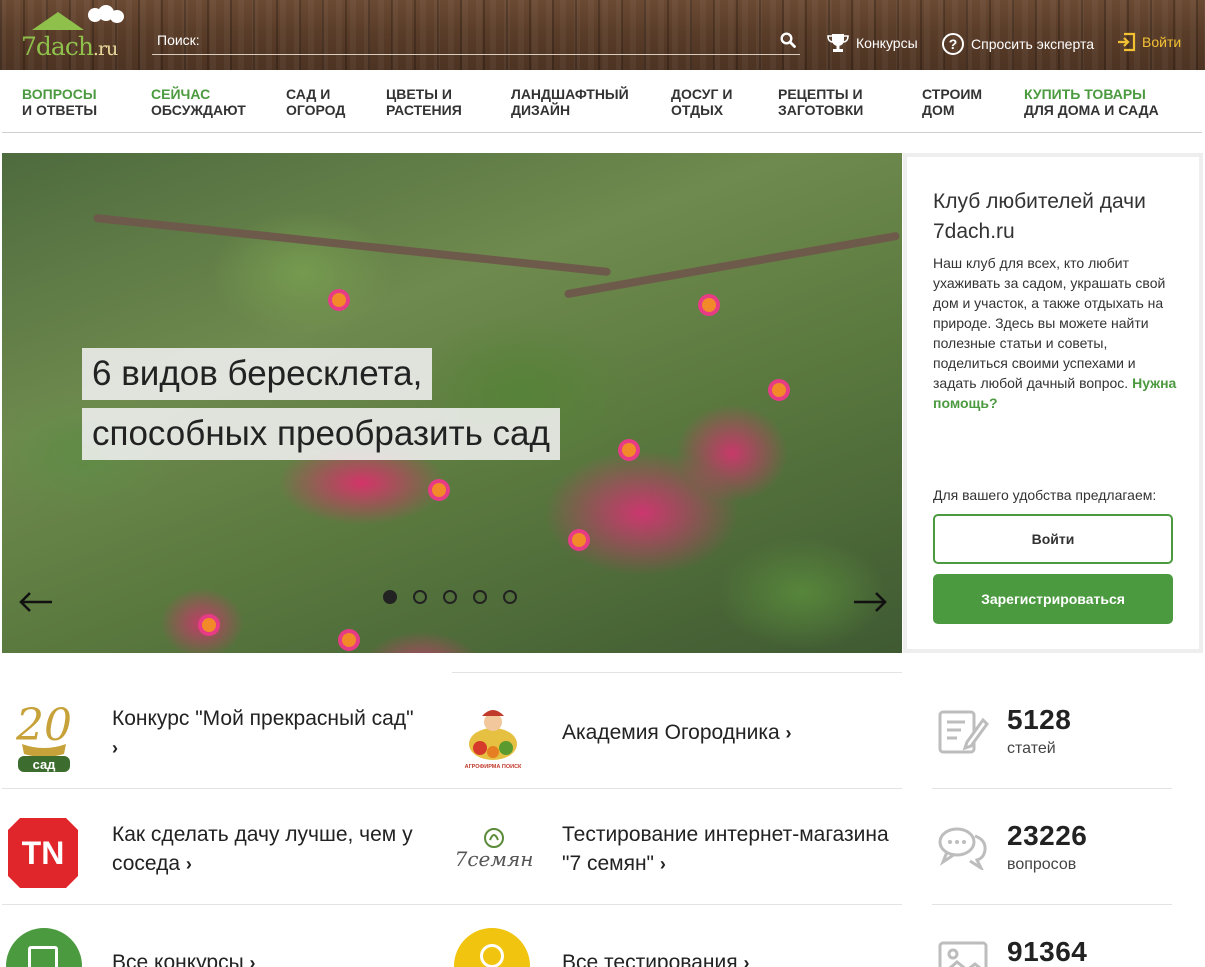 This screenshot has height=967, width=1205. I want to click on club-title: Клуб любителей дачи 7dach.ru, so click(1039, 216).